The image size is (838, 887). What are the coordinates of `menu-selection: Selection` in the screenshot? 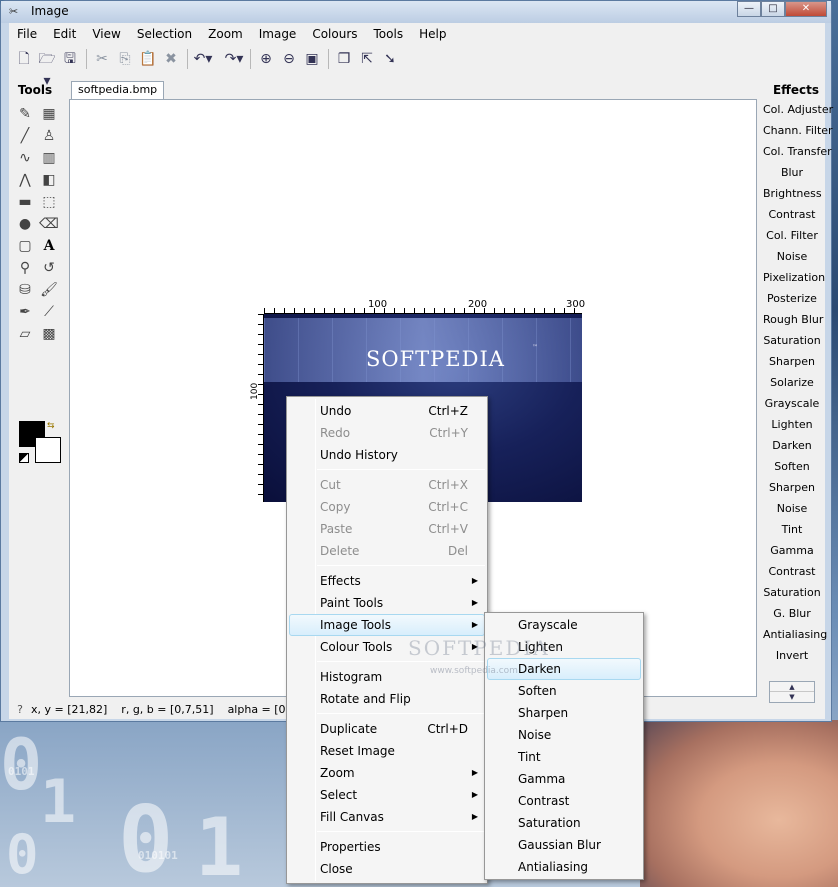 It's located at (164, 35).